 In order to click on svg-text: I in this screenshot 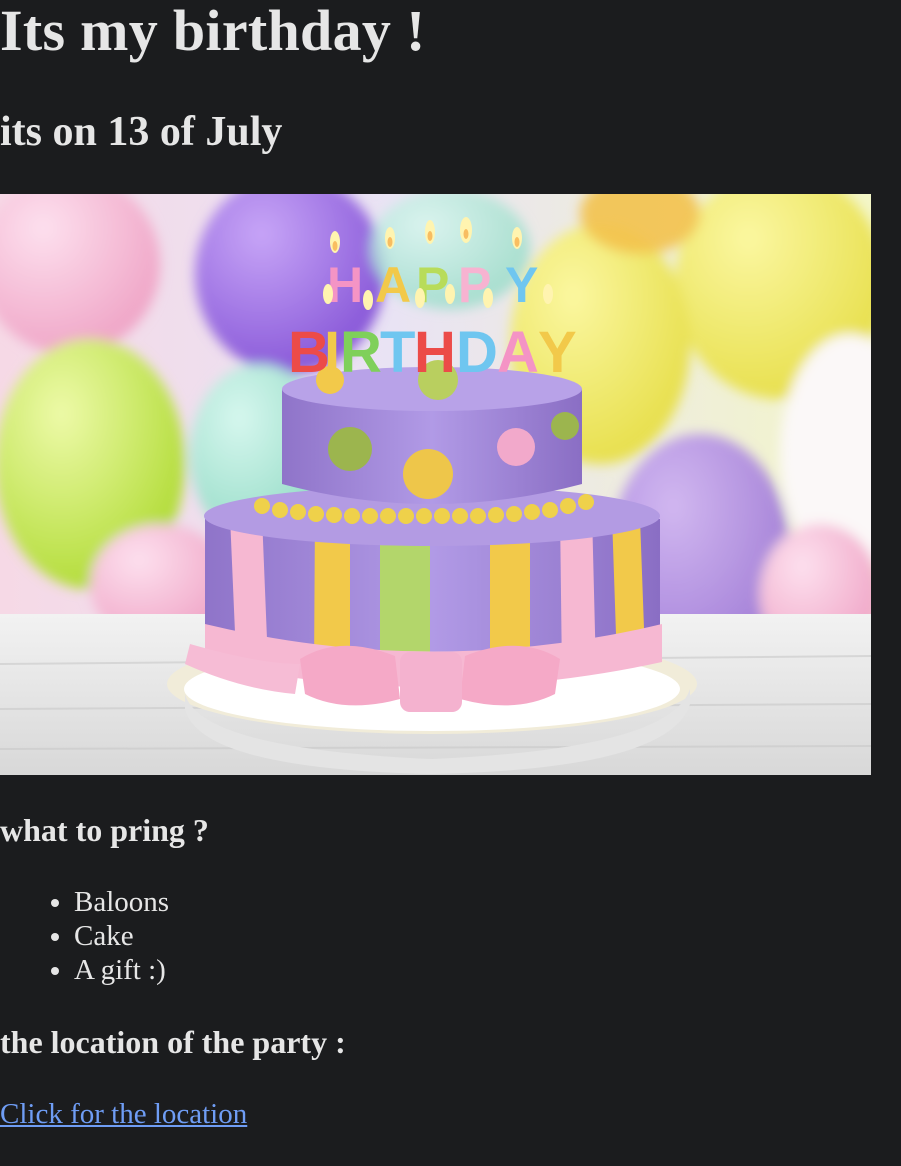, I will do `click(332, 352)`.